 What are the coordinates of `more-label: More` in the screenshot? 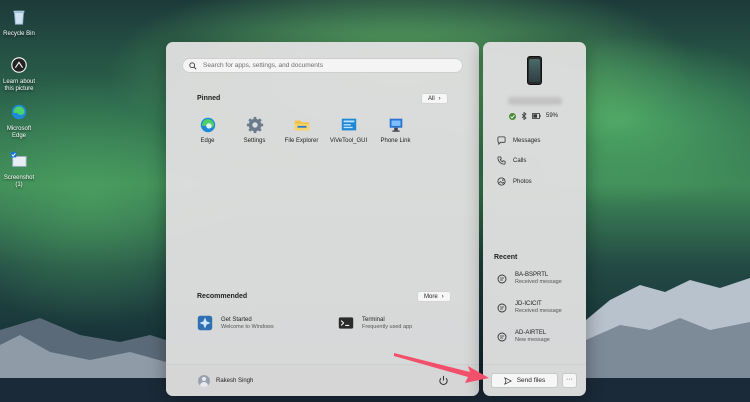 It's located at (431, 296).